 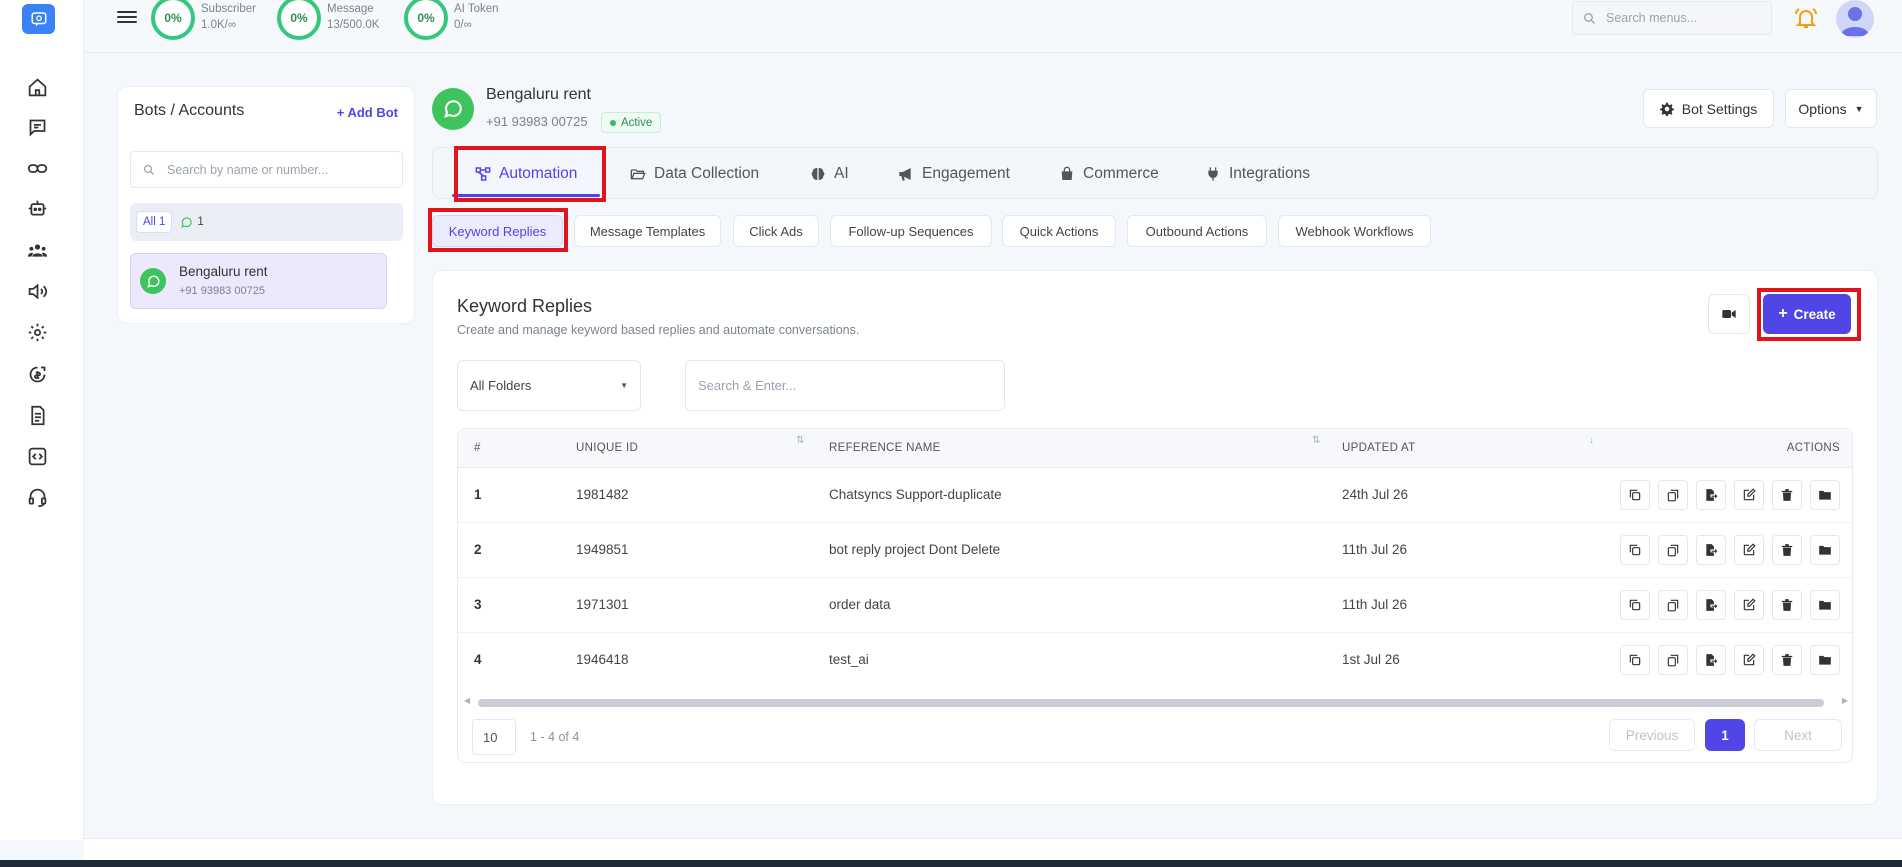 I want to click on create-button-label: Create, so click(x=1814, y=314).